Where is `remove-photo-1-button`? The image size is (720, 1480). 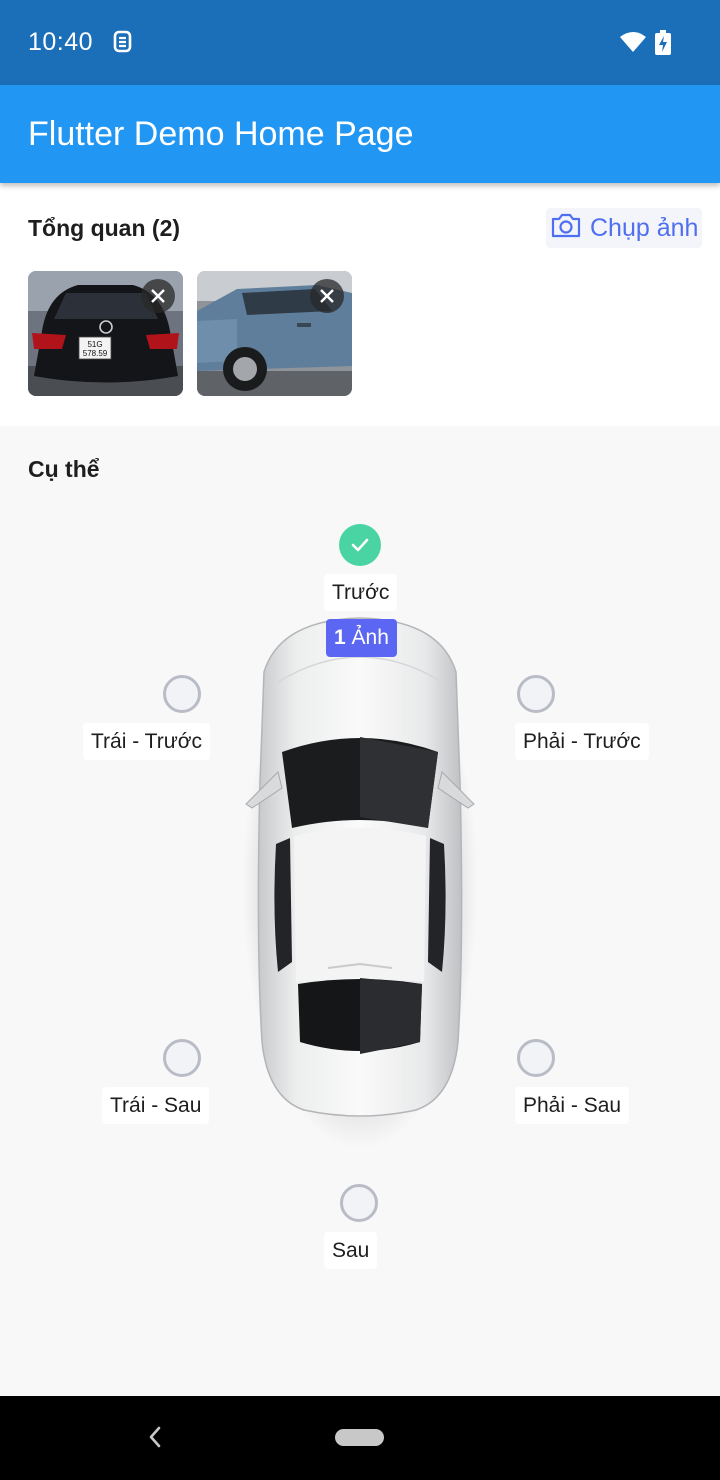 remove-photo-1-button is located at coordinates (158, 296).